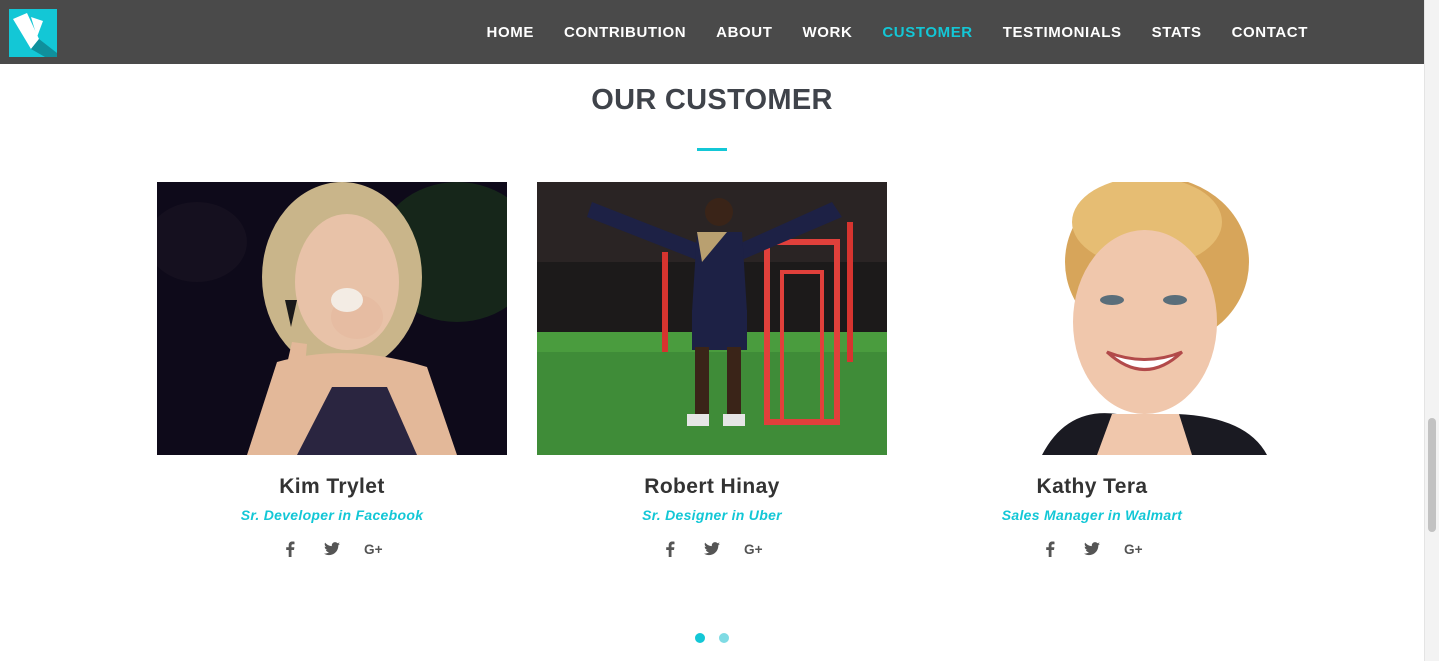 This screenshot has height=661, width=1439. I want to click on nav-stats: STATS, so click(1177, 32).